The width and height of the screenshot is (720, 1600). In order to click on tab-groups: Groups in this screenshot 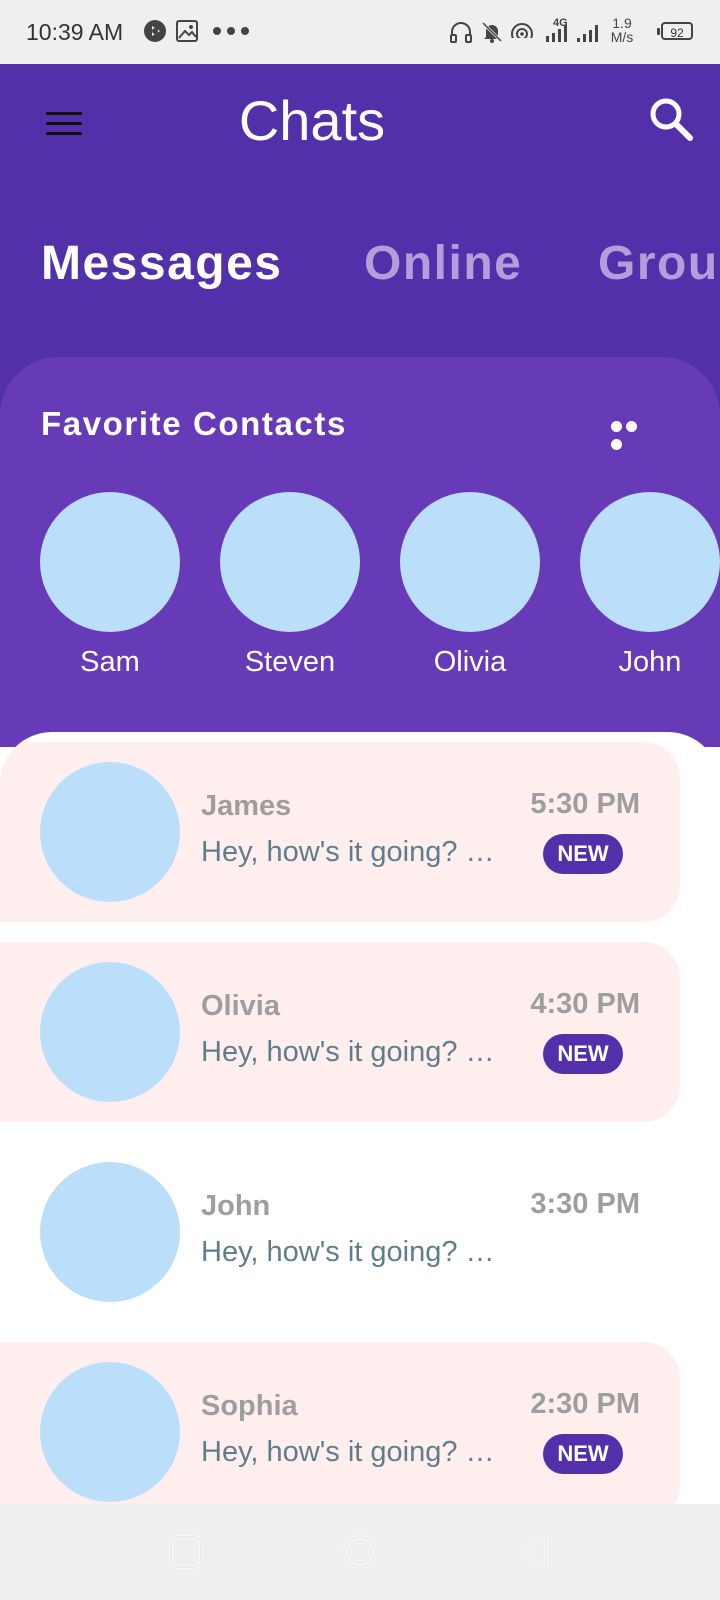, I will do `click(659, 263)`.